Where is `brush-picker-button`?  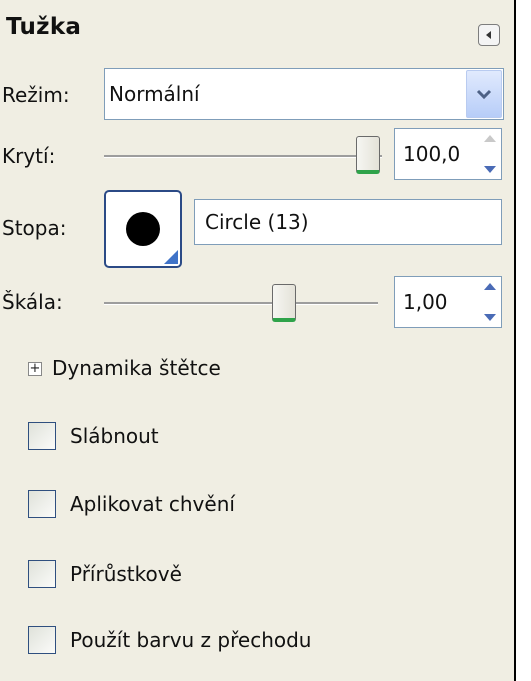 brush-picker-button is located at coordinates (143, 229).